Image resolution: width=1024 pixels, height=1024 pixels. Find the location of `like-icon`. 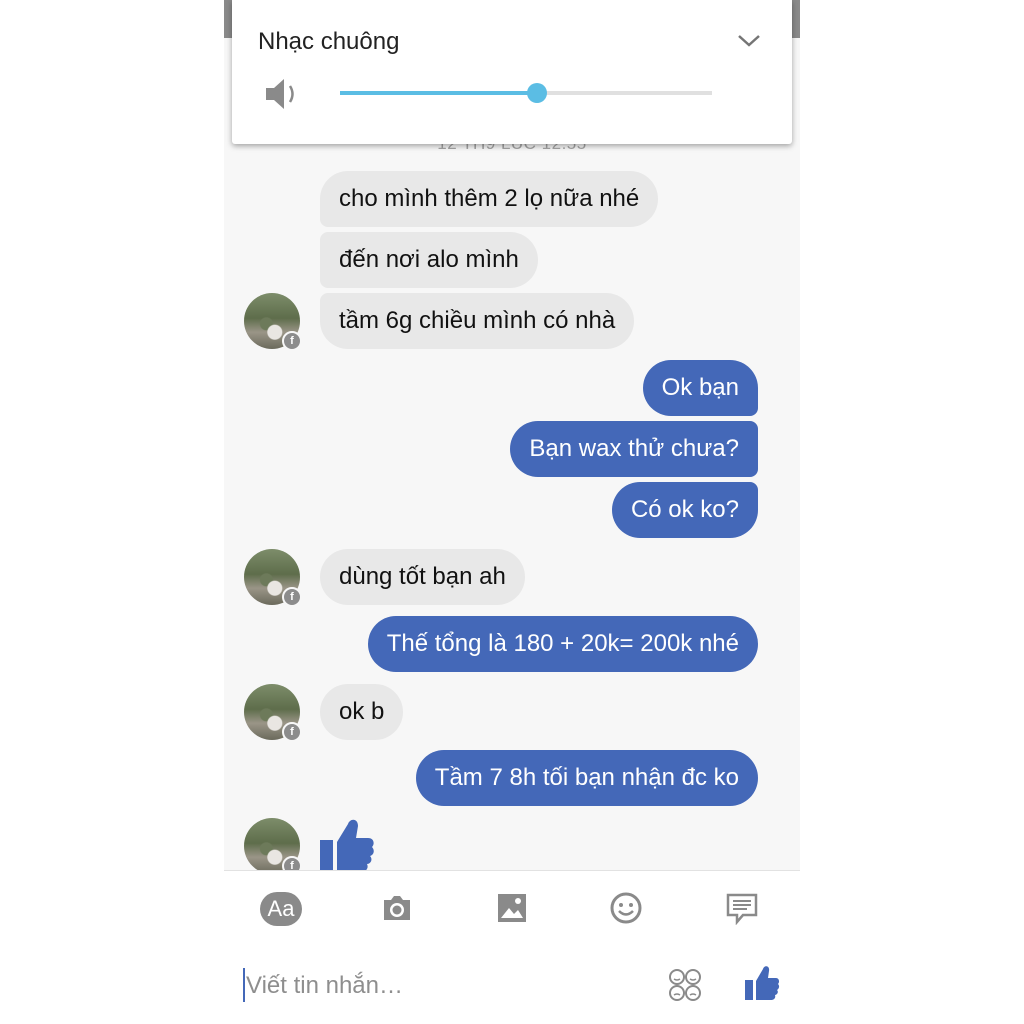

like-icon is located at coordinates (762, 983).